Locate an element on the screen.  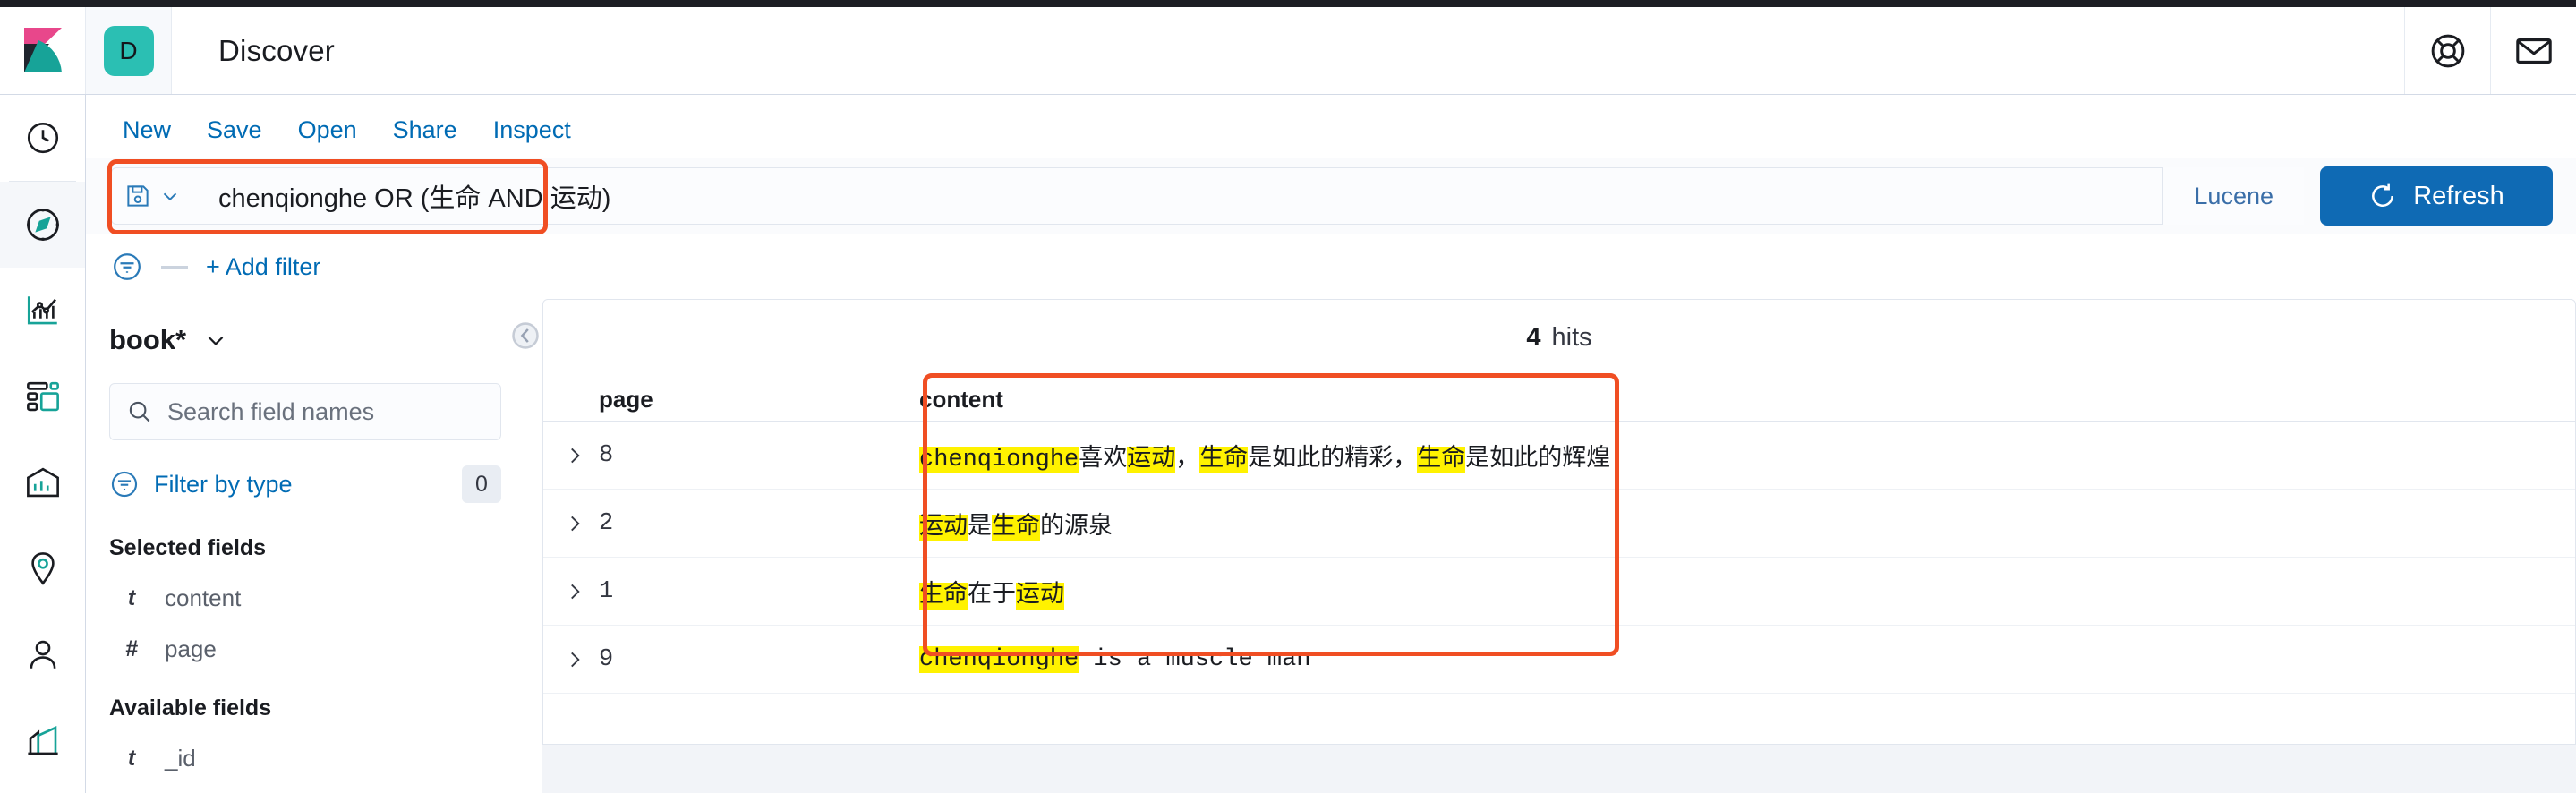
content-text: 是 is located at coordinates (980, 527).